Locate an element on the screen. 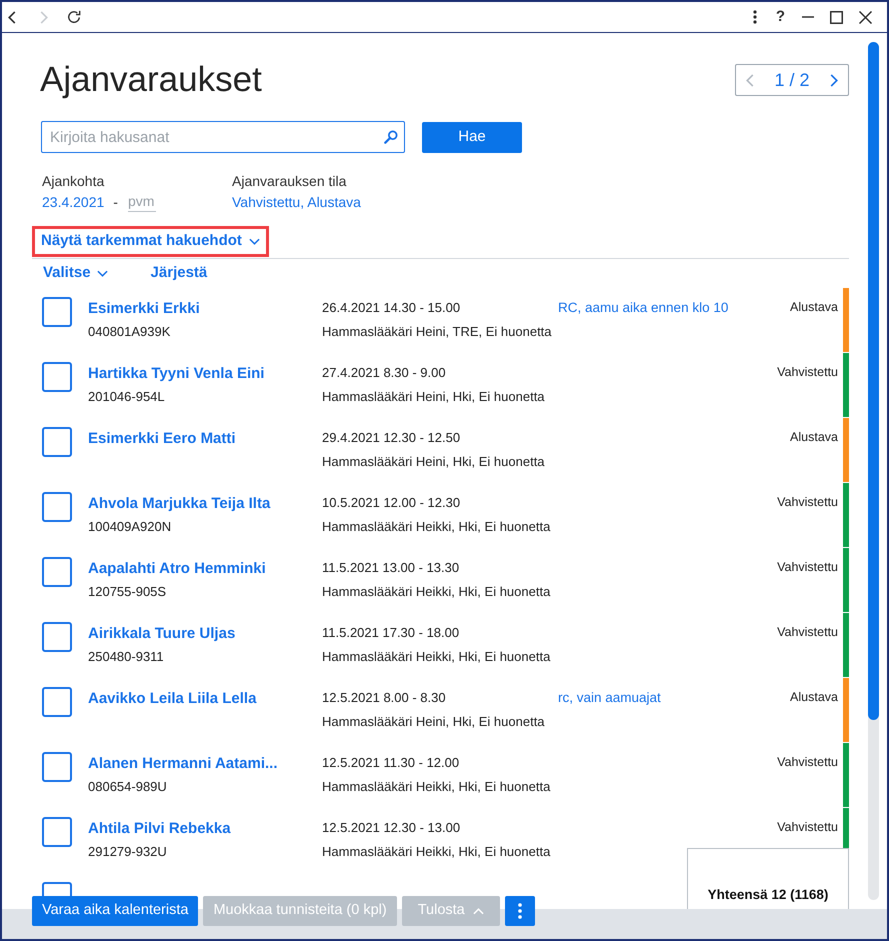  page-indicator: 1 / 2 is located at coordinates (792, 80).